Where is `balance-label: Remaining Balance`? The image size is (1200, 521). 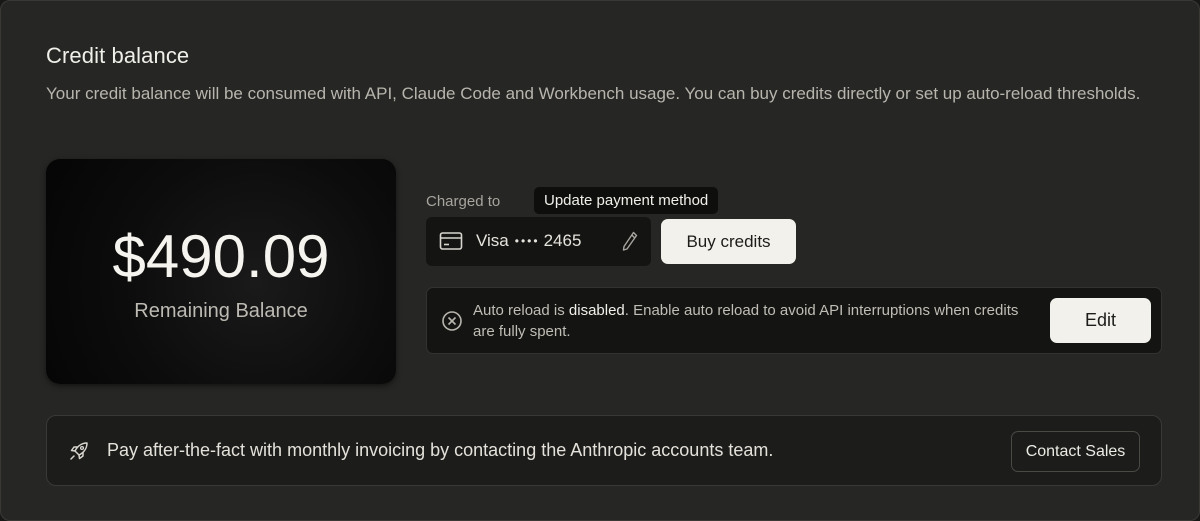 balance-label: Remaining Balance is located at coordinates (221, 311).